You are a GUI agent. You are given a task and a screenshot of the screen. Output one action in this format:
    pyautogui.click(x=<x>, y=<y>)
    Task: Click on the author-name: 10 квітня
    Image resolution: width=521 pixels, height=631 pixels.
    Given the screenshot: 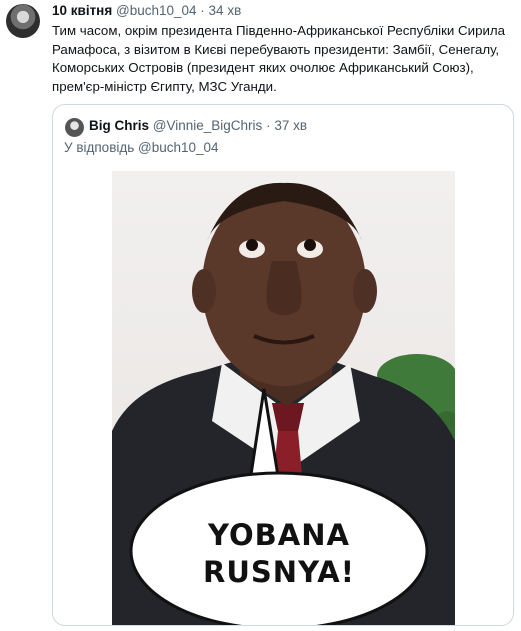 What is the action you would take?
    pyautogui.click(x=82, y=10)
    